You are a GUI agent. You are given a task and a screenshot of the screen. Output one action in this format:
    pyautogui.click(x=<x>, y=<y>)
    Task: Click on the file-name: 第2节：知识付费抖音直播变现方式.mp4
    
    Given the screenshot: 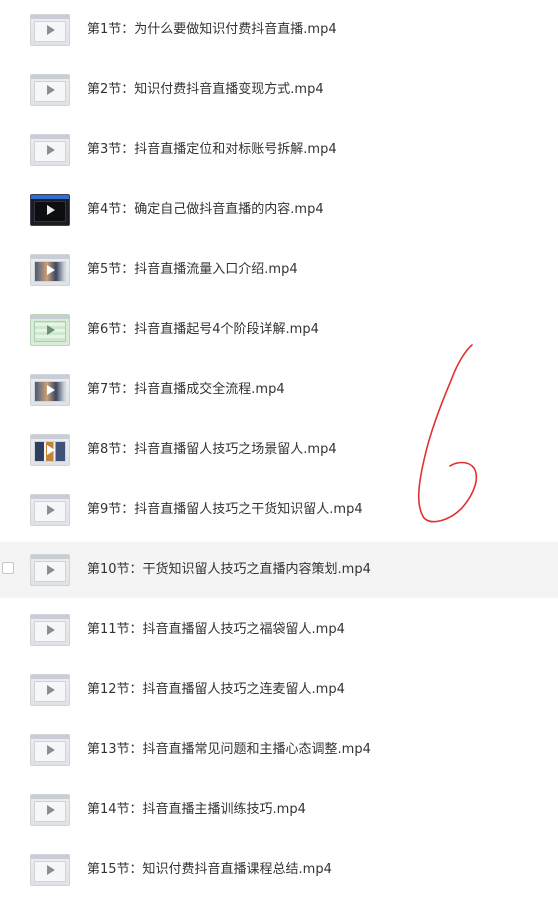 What is the action you would take?
    pyautogui.click(x=205, y=89)
    